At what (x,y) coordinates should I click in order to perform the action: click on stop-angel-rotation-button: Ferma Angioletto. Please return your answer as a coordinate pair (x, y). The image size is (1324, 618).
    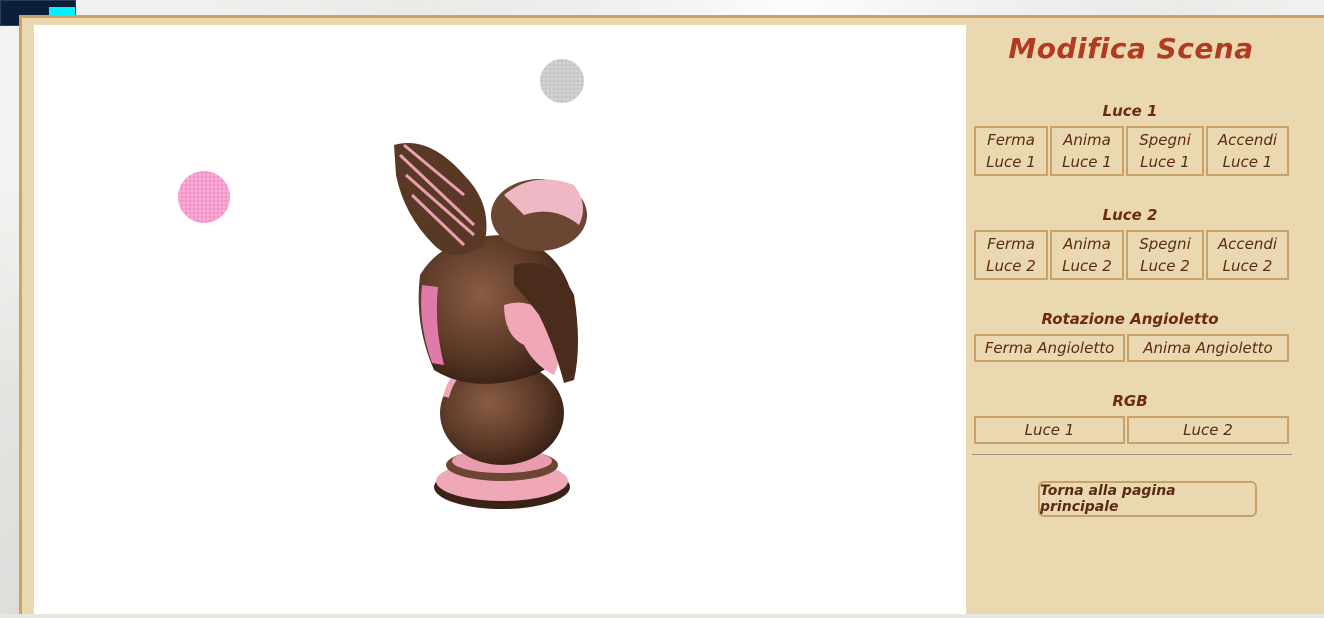
    Looking at the image, I should click on (1049, 348).